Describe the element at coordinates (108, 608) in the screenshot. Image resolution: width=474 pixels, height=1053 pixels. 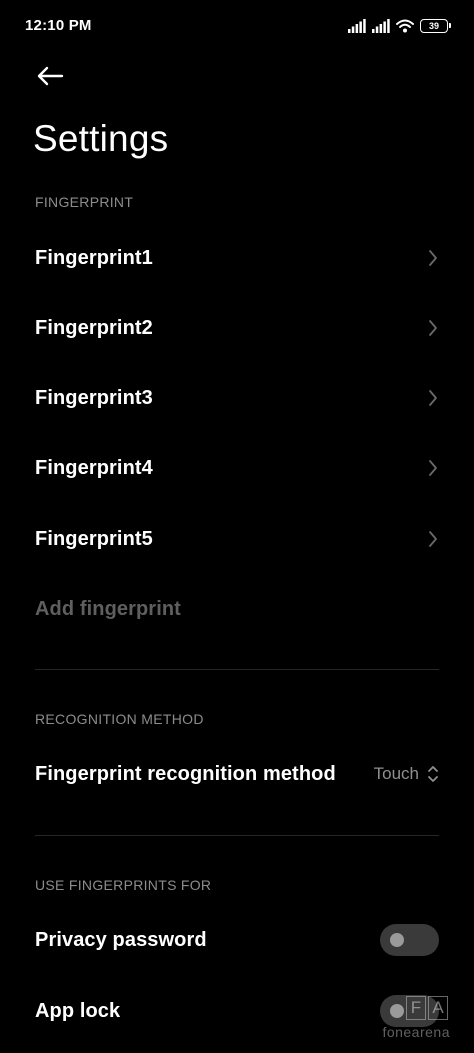
I see `add-fingerprint-label: Add fingerprint` at that location.